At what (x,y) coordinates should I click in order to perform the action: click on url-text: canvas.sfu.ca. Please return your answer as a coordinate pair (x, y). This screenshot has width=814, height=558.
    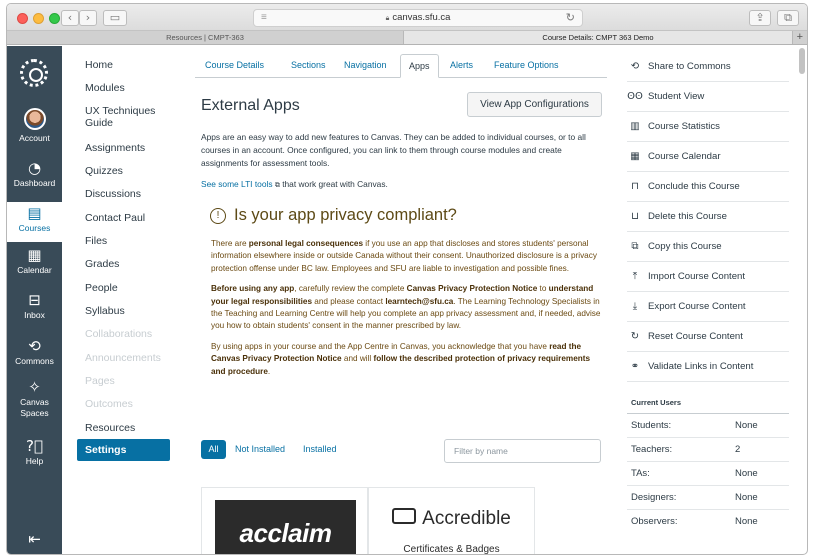
    Looking at the image, I should click on (421, 17).